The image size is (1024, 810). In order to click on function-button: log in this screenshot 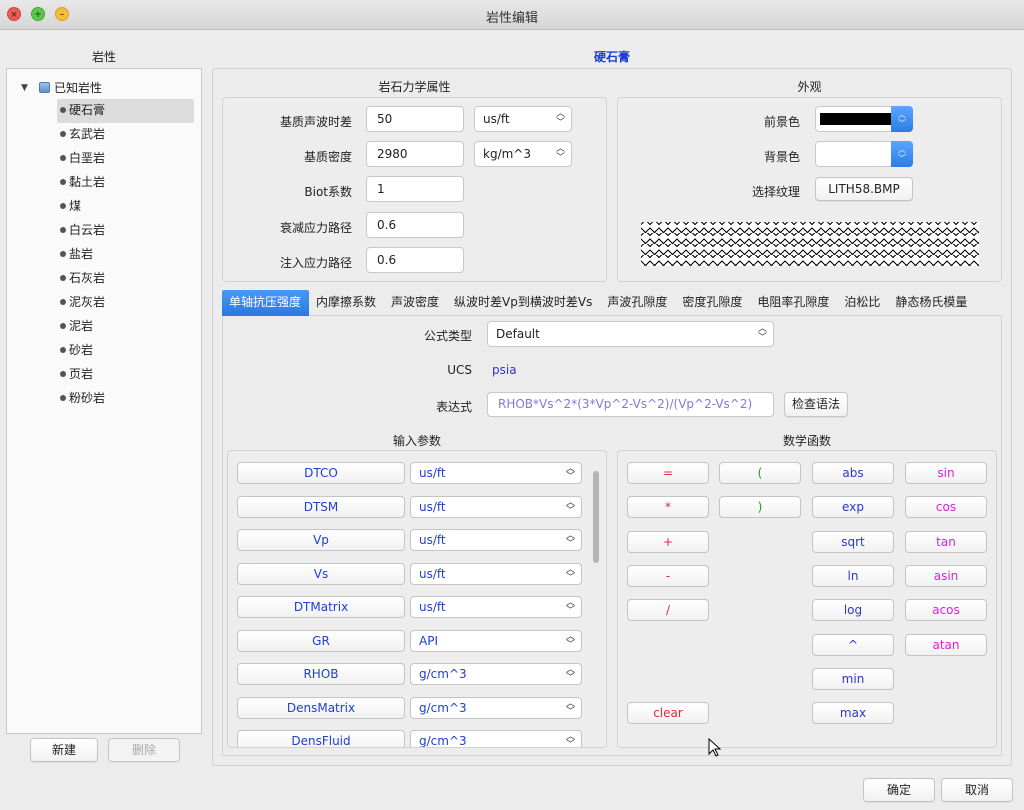, I will do `click(853, 610)`.